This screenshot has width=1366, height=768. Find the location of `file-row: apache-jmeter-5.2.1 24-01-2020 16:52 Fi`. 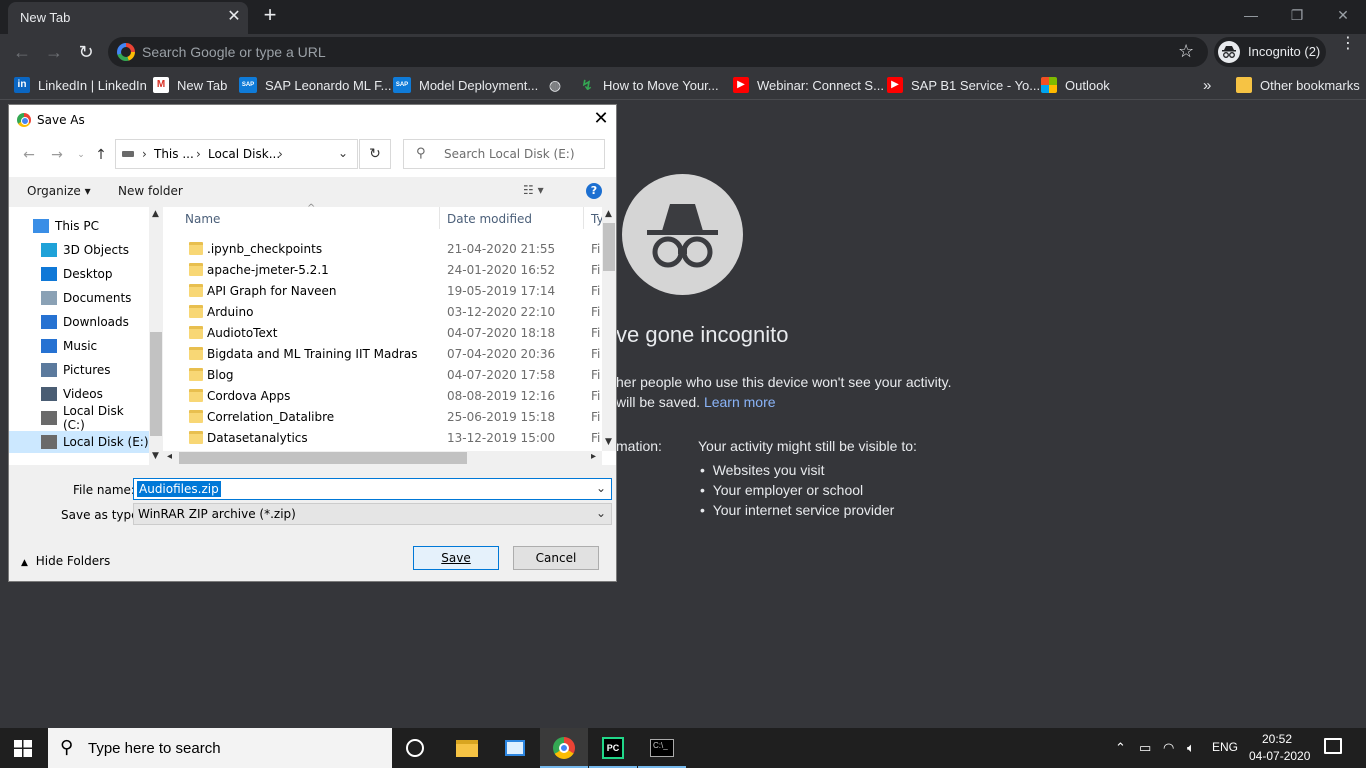

file-row: apache-jmeter-5.2.1 24-01-2020 16:52 Fi is located at coordinates (383, 270).